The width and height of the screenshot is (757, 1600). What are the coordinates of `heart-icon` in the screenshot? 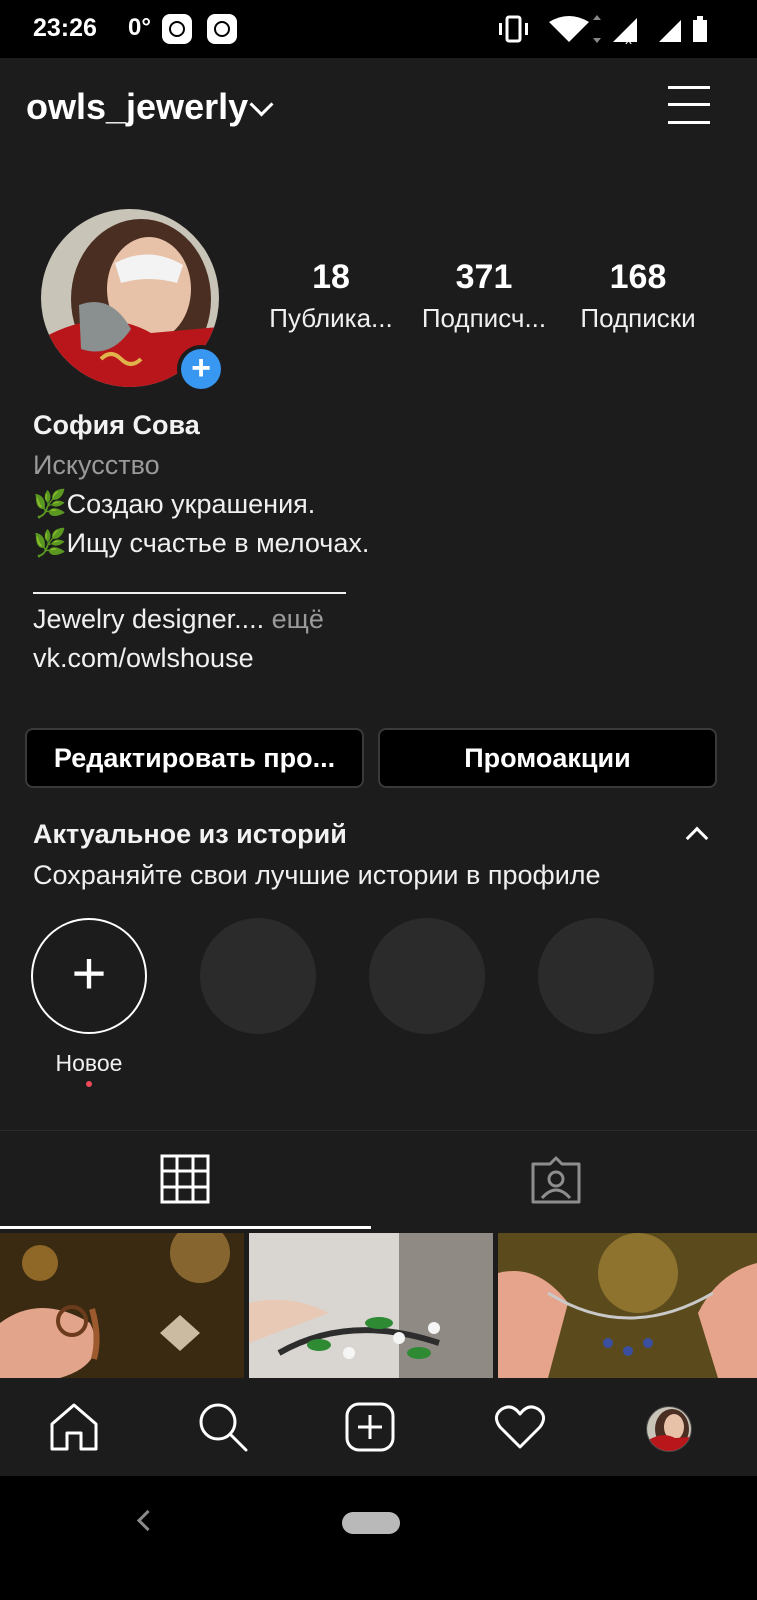 It's located at (520, 1427).